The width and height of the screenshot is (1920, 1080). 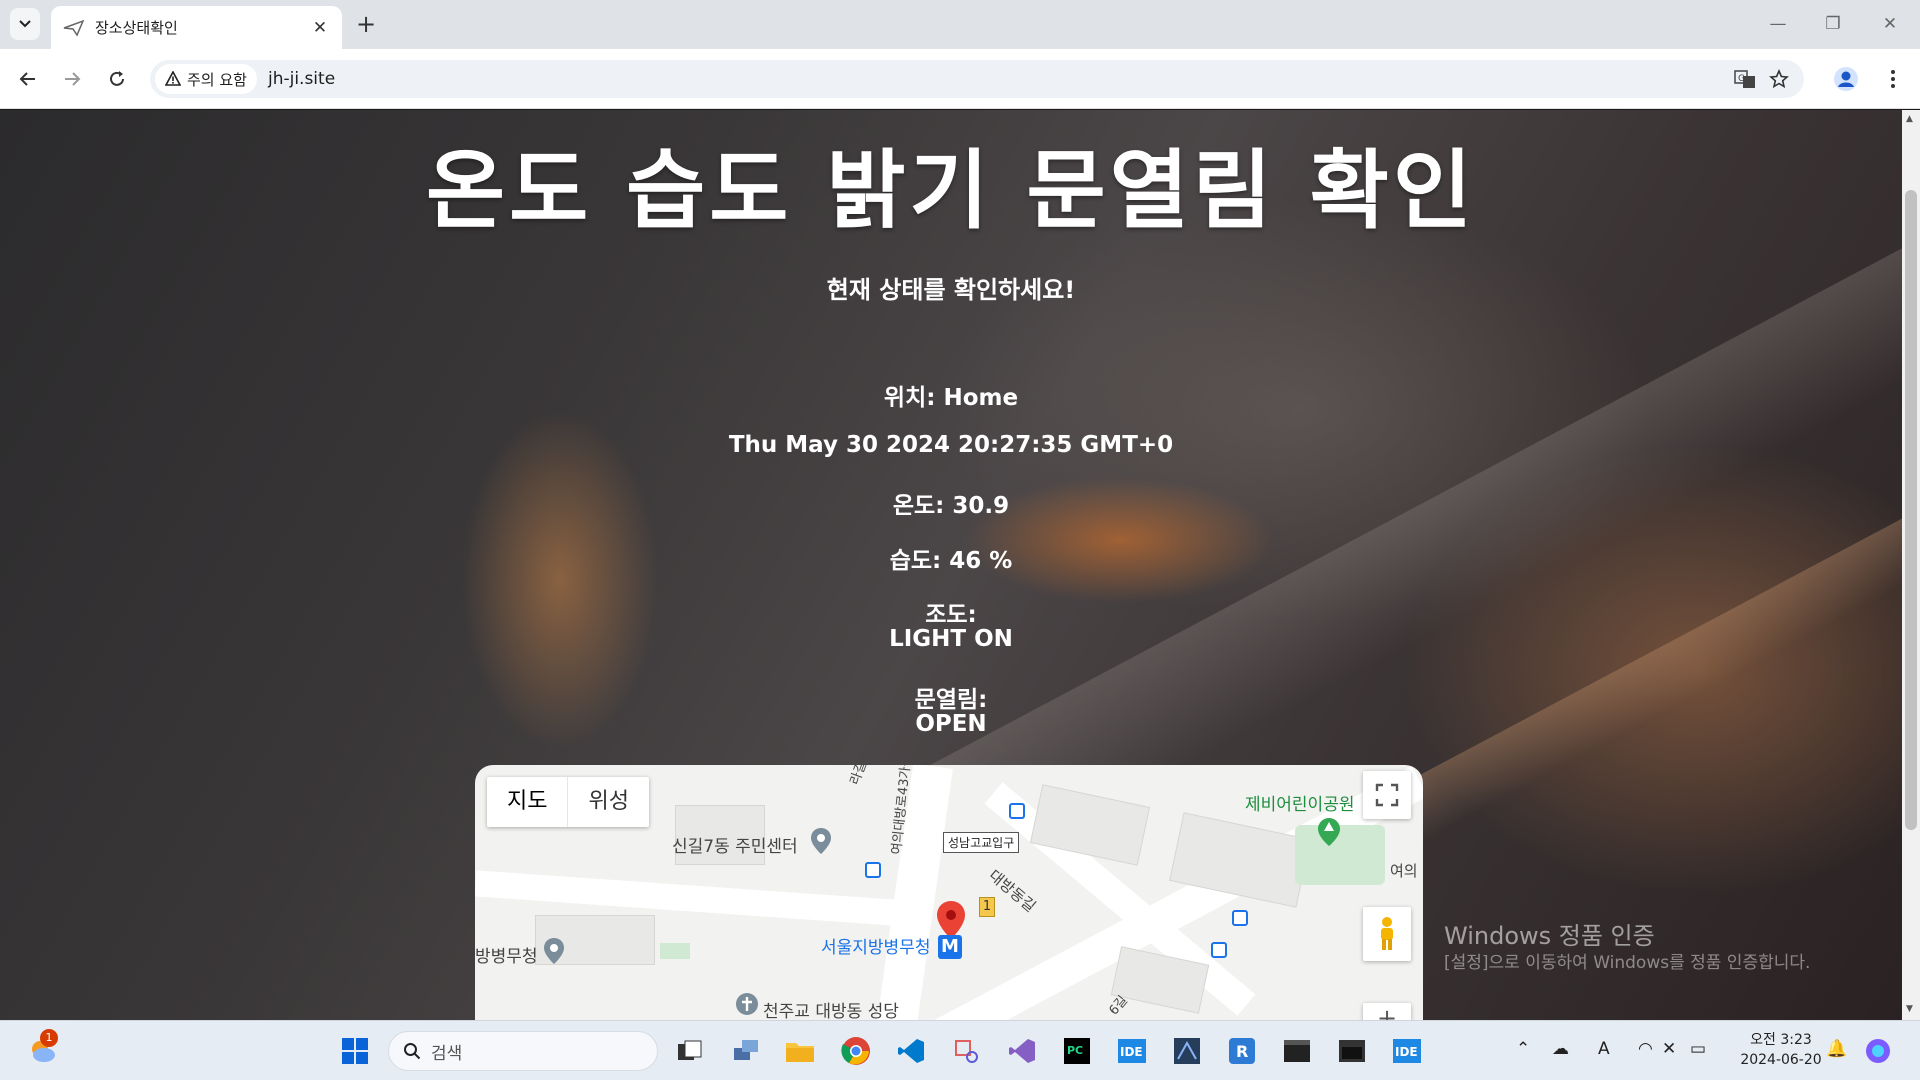 I want to click on new-tab-button: +, so click(x=366, y=24).